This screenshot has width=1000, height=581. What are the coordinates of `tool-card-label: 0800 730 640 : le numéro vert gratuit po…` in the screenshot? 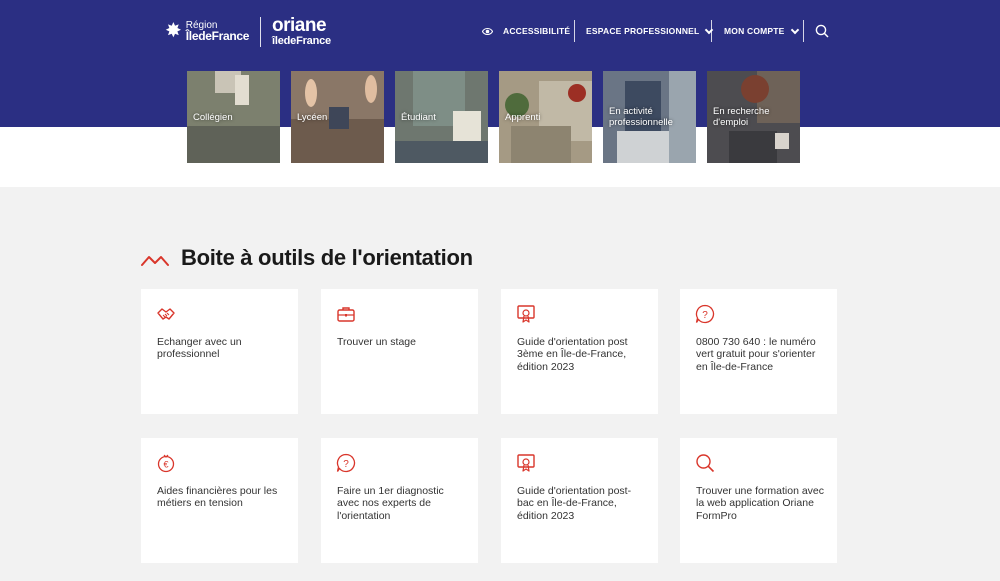 It's located at (756, 354).